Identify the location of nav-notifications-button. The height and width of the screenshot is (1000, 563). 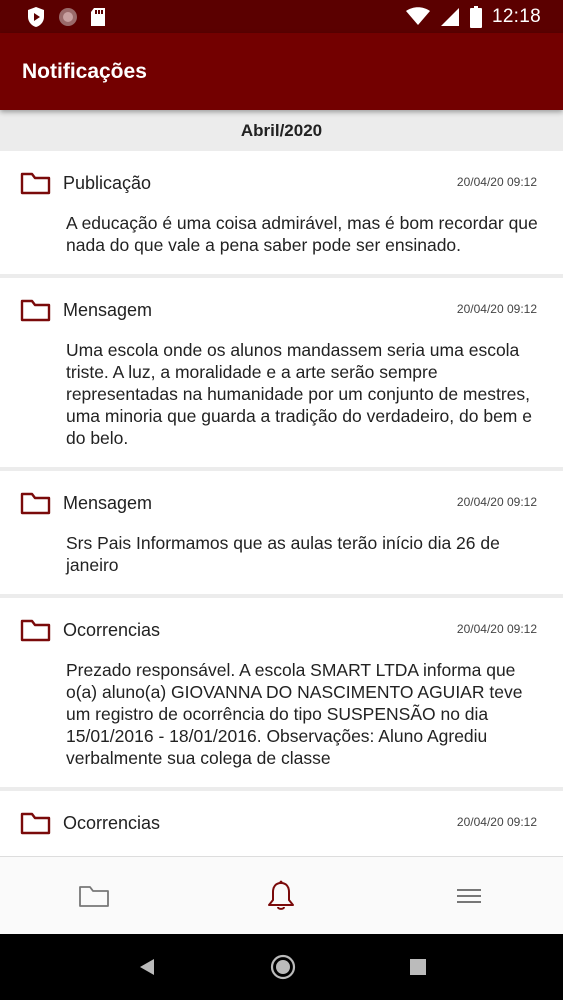
(281, 896).